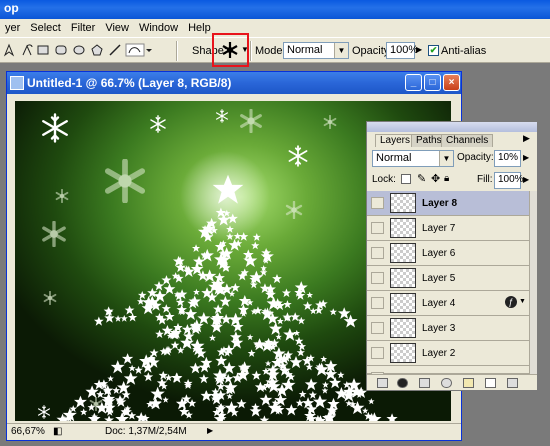 The image size is (550, 446). What do you see at coordinates (526, 157) in the screenshot?
I see `layer-opacity-arrow-icon: ▶` at bounding box center [526, 157].